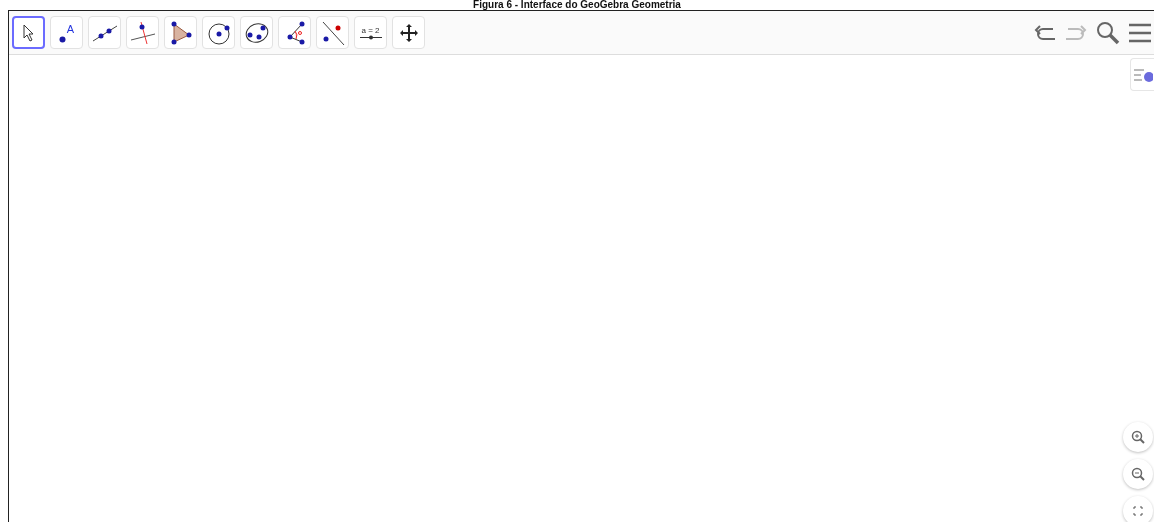 The height and width of the screenshot is (522, 1154). What do you see at coordinates (218, 32) in the screenshot?
I see `circle-icon` at bounding box center [218, 32].